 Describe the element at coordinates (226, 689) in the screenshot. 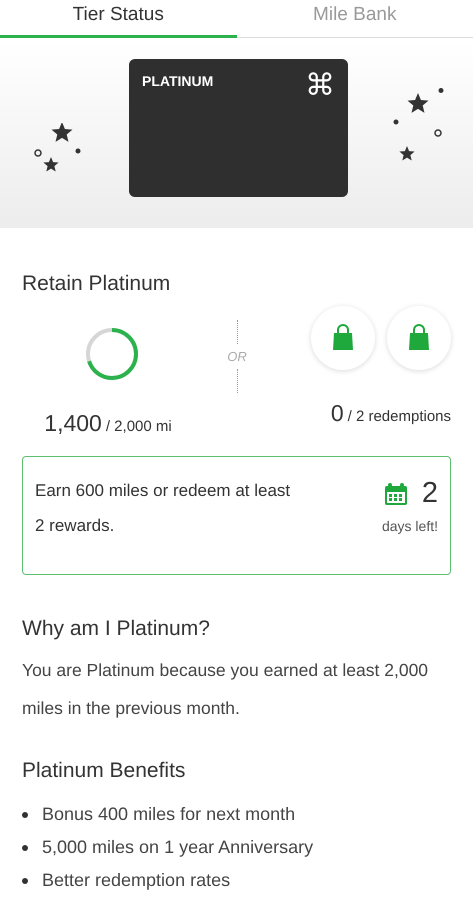

I see `explanation-text: You are Platinum because you earned at least 2,000 miles in the previous month.` at that location.